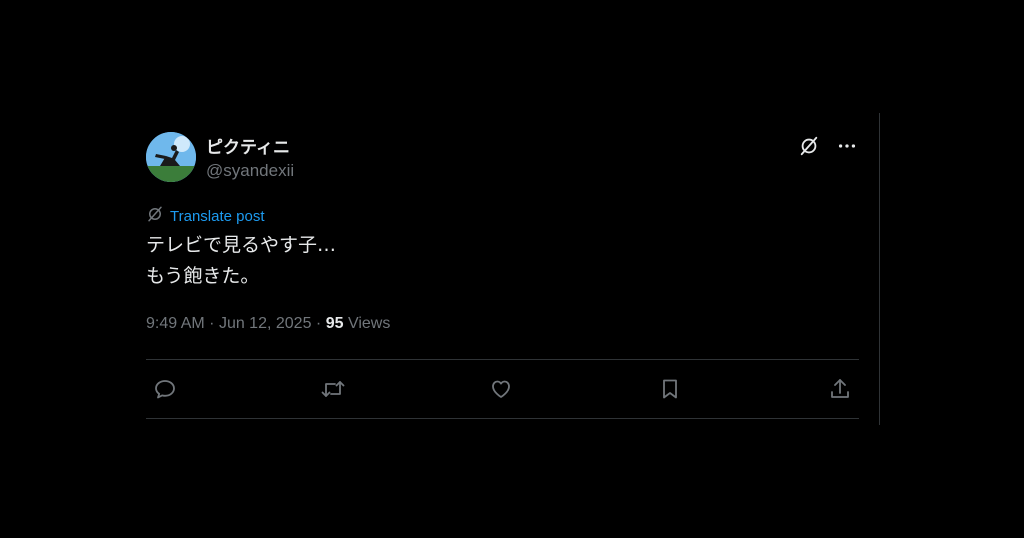  I want to click on translate-post-label: Translate post, so click(217, 216).